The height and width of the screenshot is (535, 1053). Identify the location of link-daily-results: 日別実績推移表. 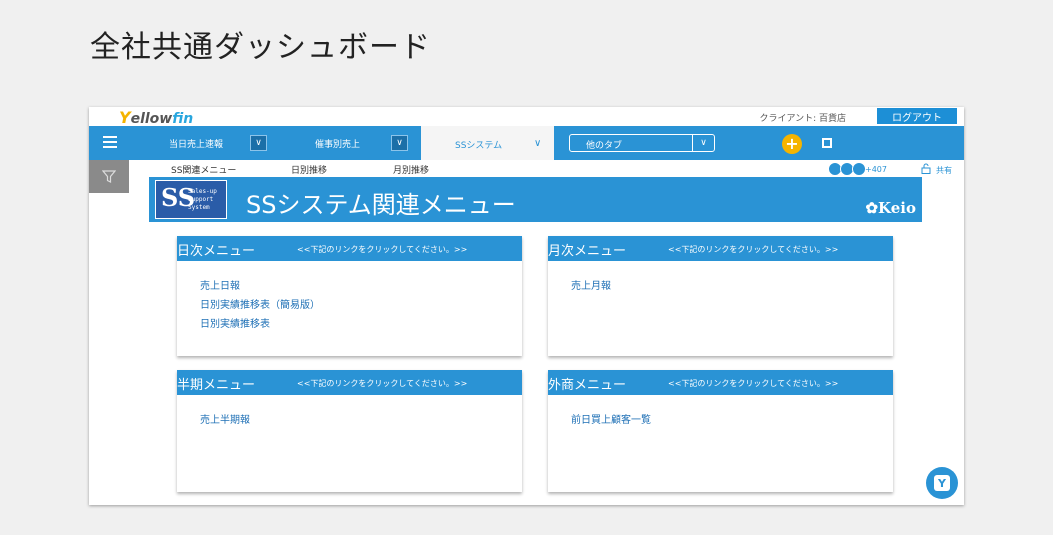
(361, 324).